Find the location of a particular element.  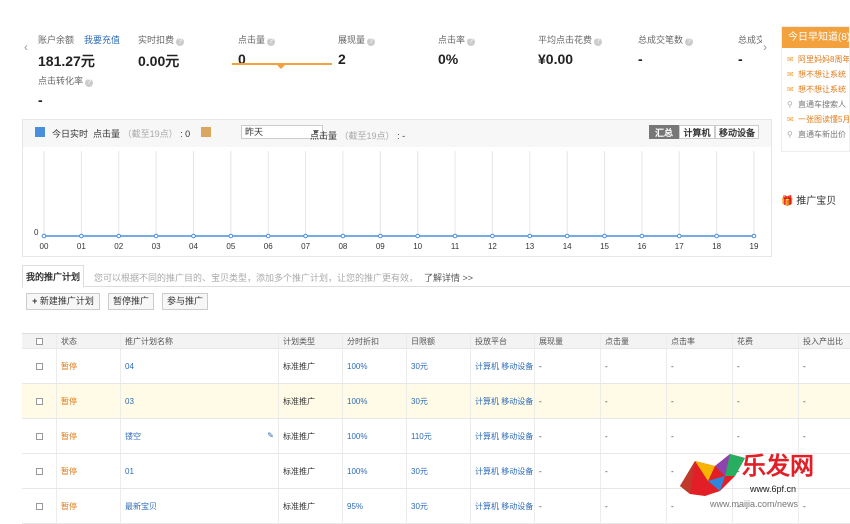

cell-discount: 95% is located at coordinates (355, 506).